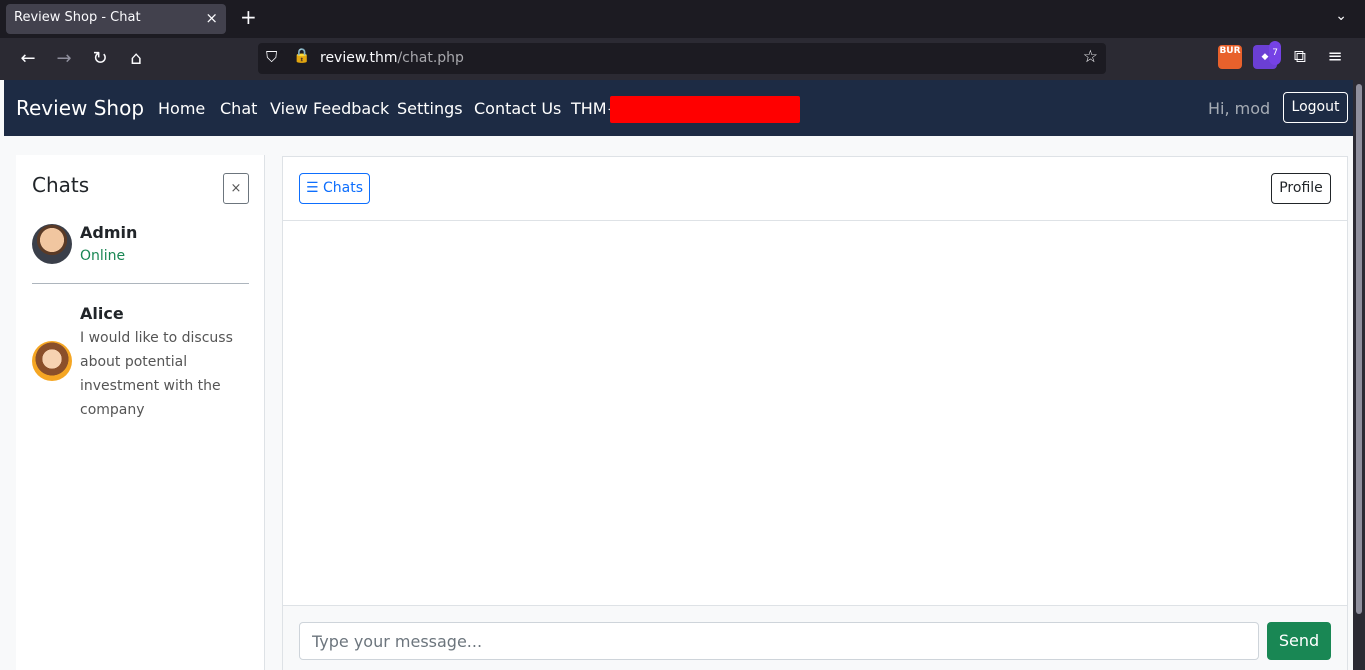  I want to click on shield-icon: ⛉, so click(271, 57).